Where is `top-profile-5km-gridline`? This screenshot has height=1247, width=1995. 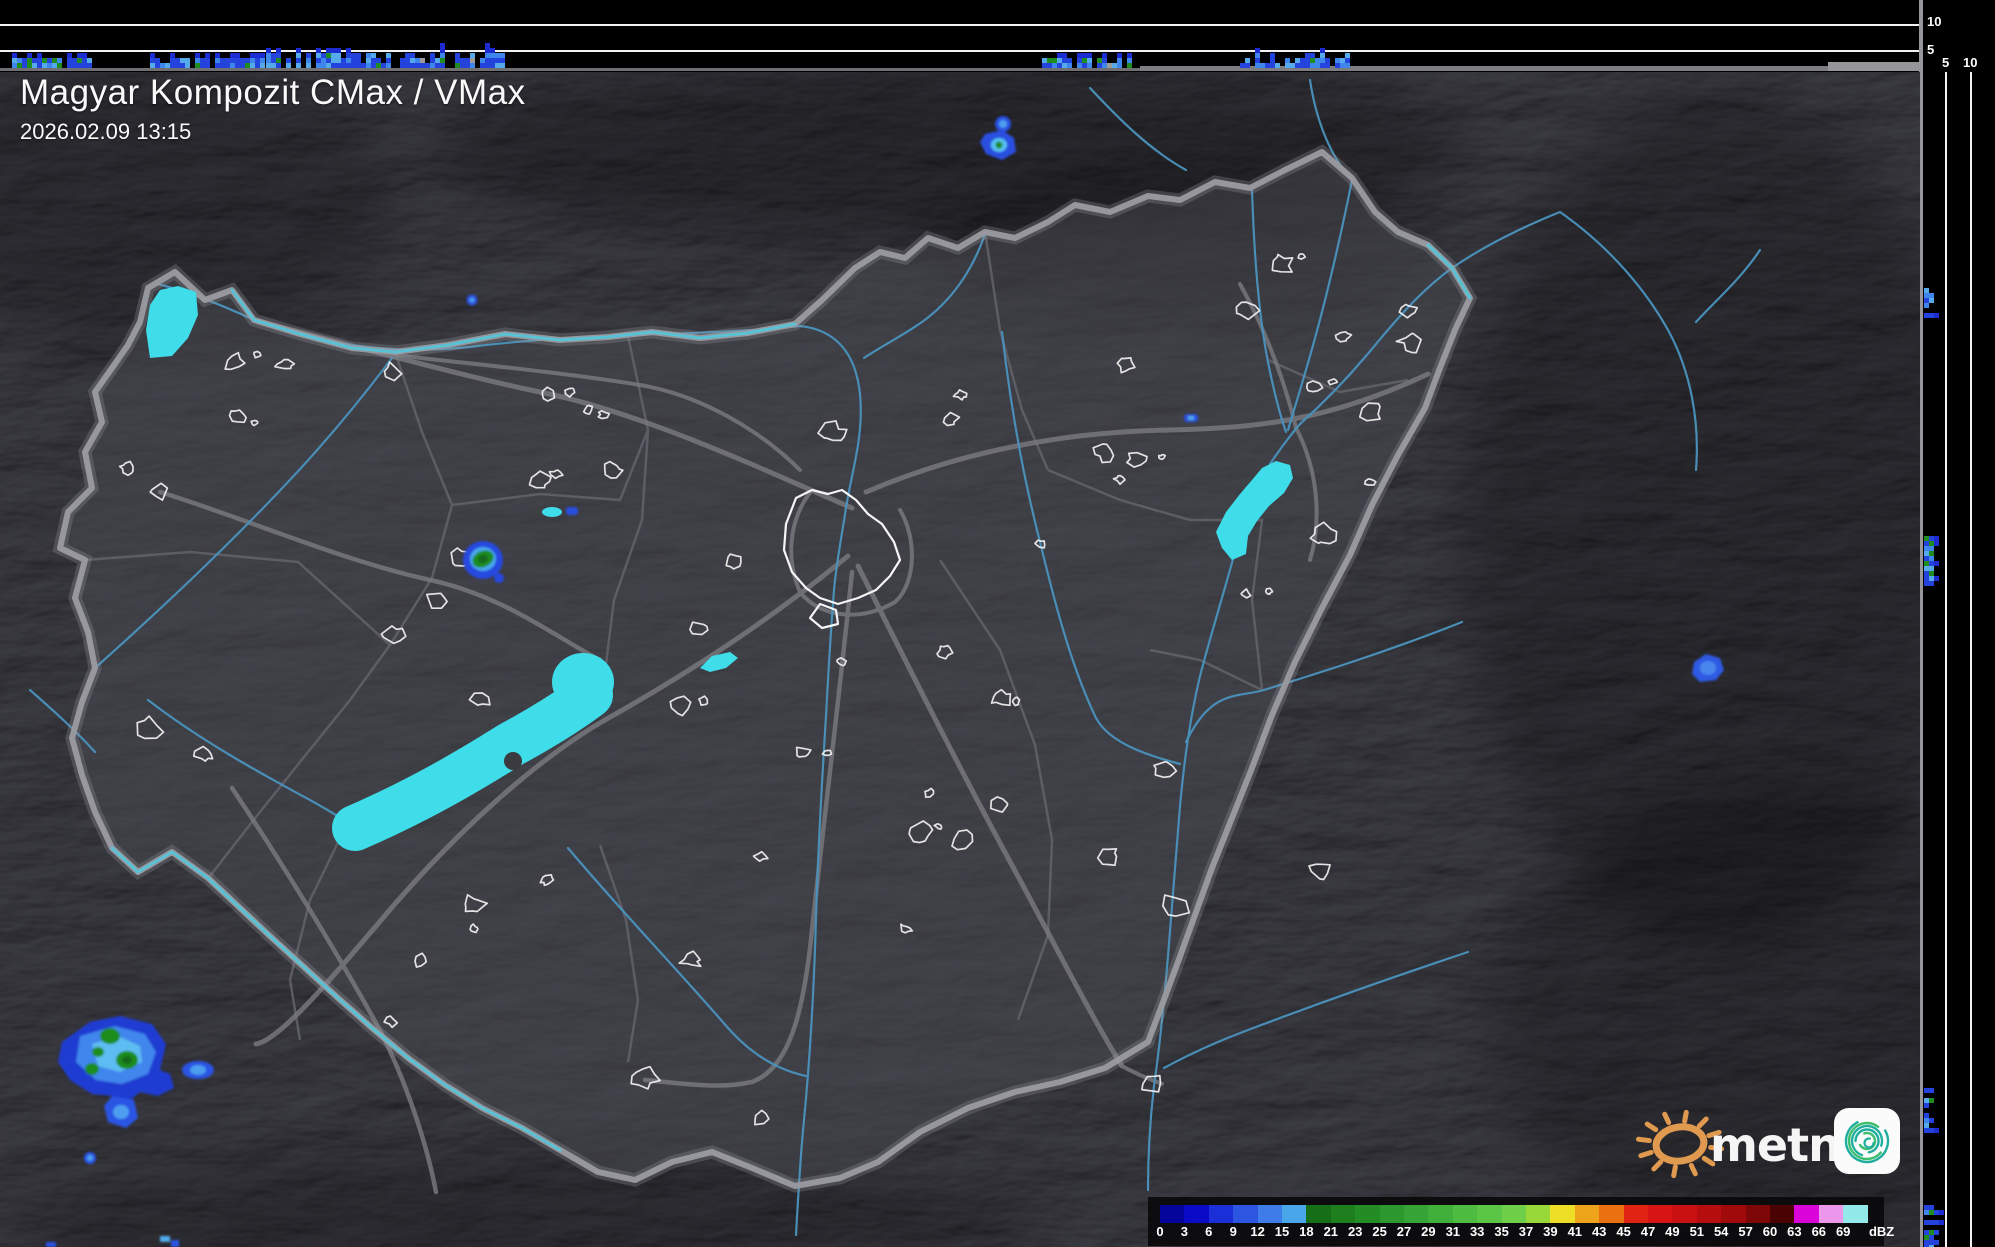 top-profile-5km-gridline is located at coordinates (959, 51).